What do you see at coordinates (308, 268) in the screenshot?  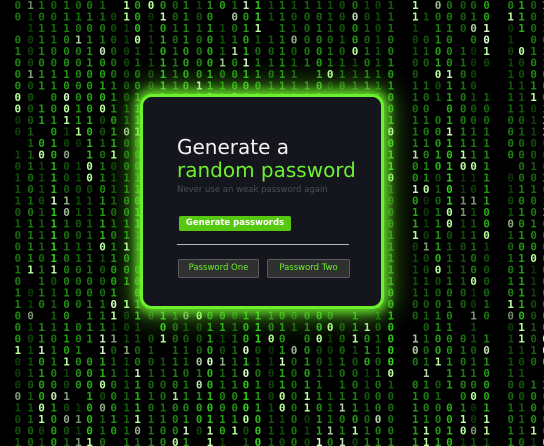 I see `password-two-button: Password Two` at bounding box center [308, 268].